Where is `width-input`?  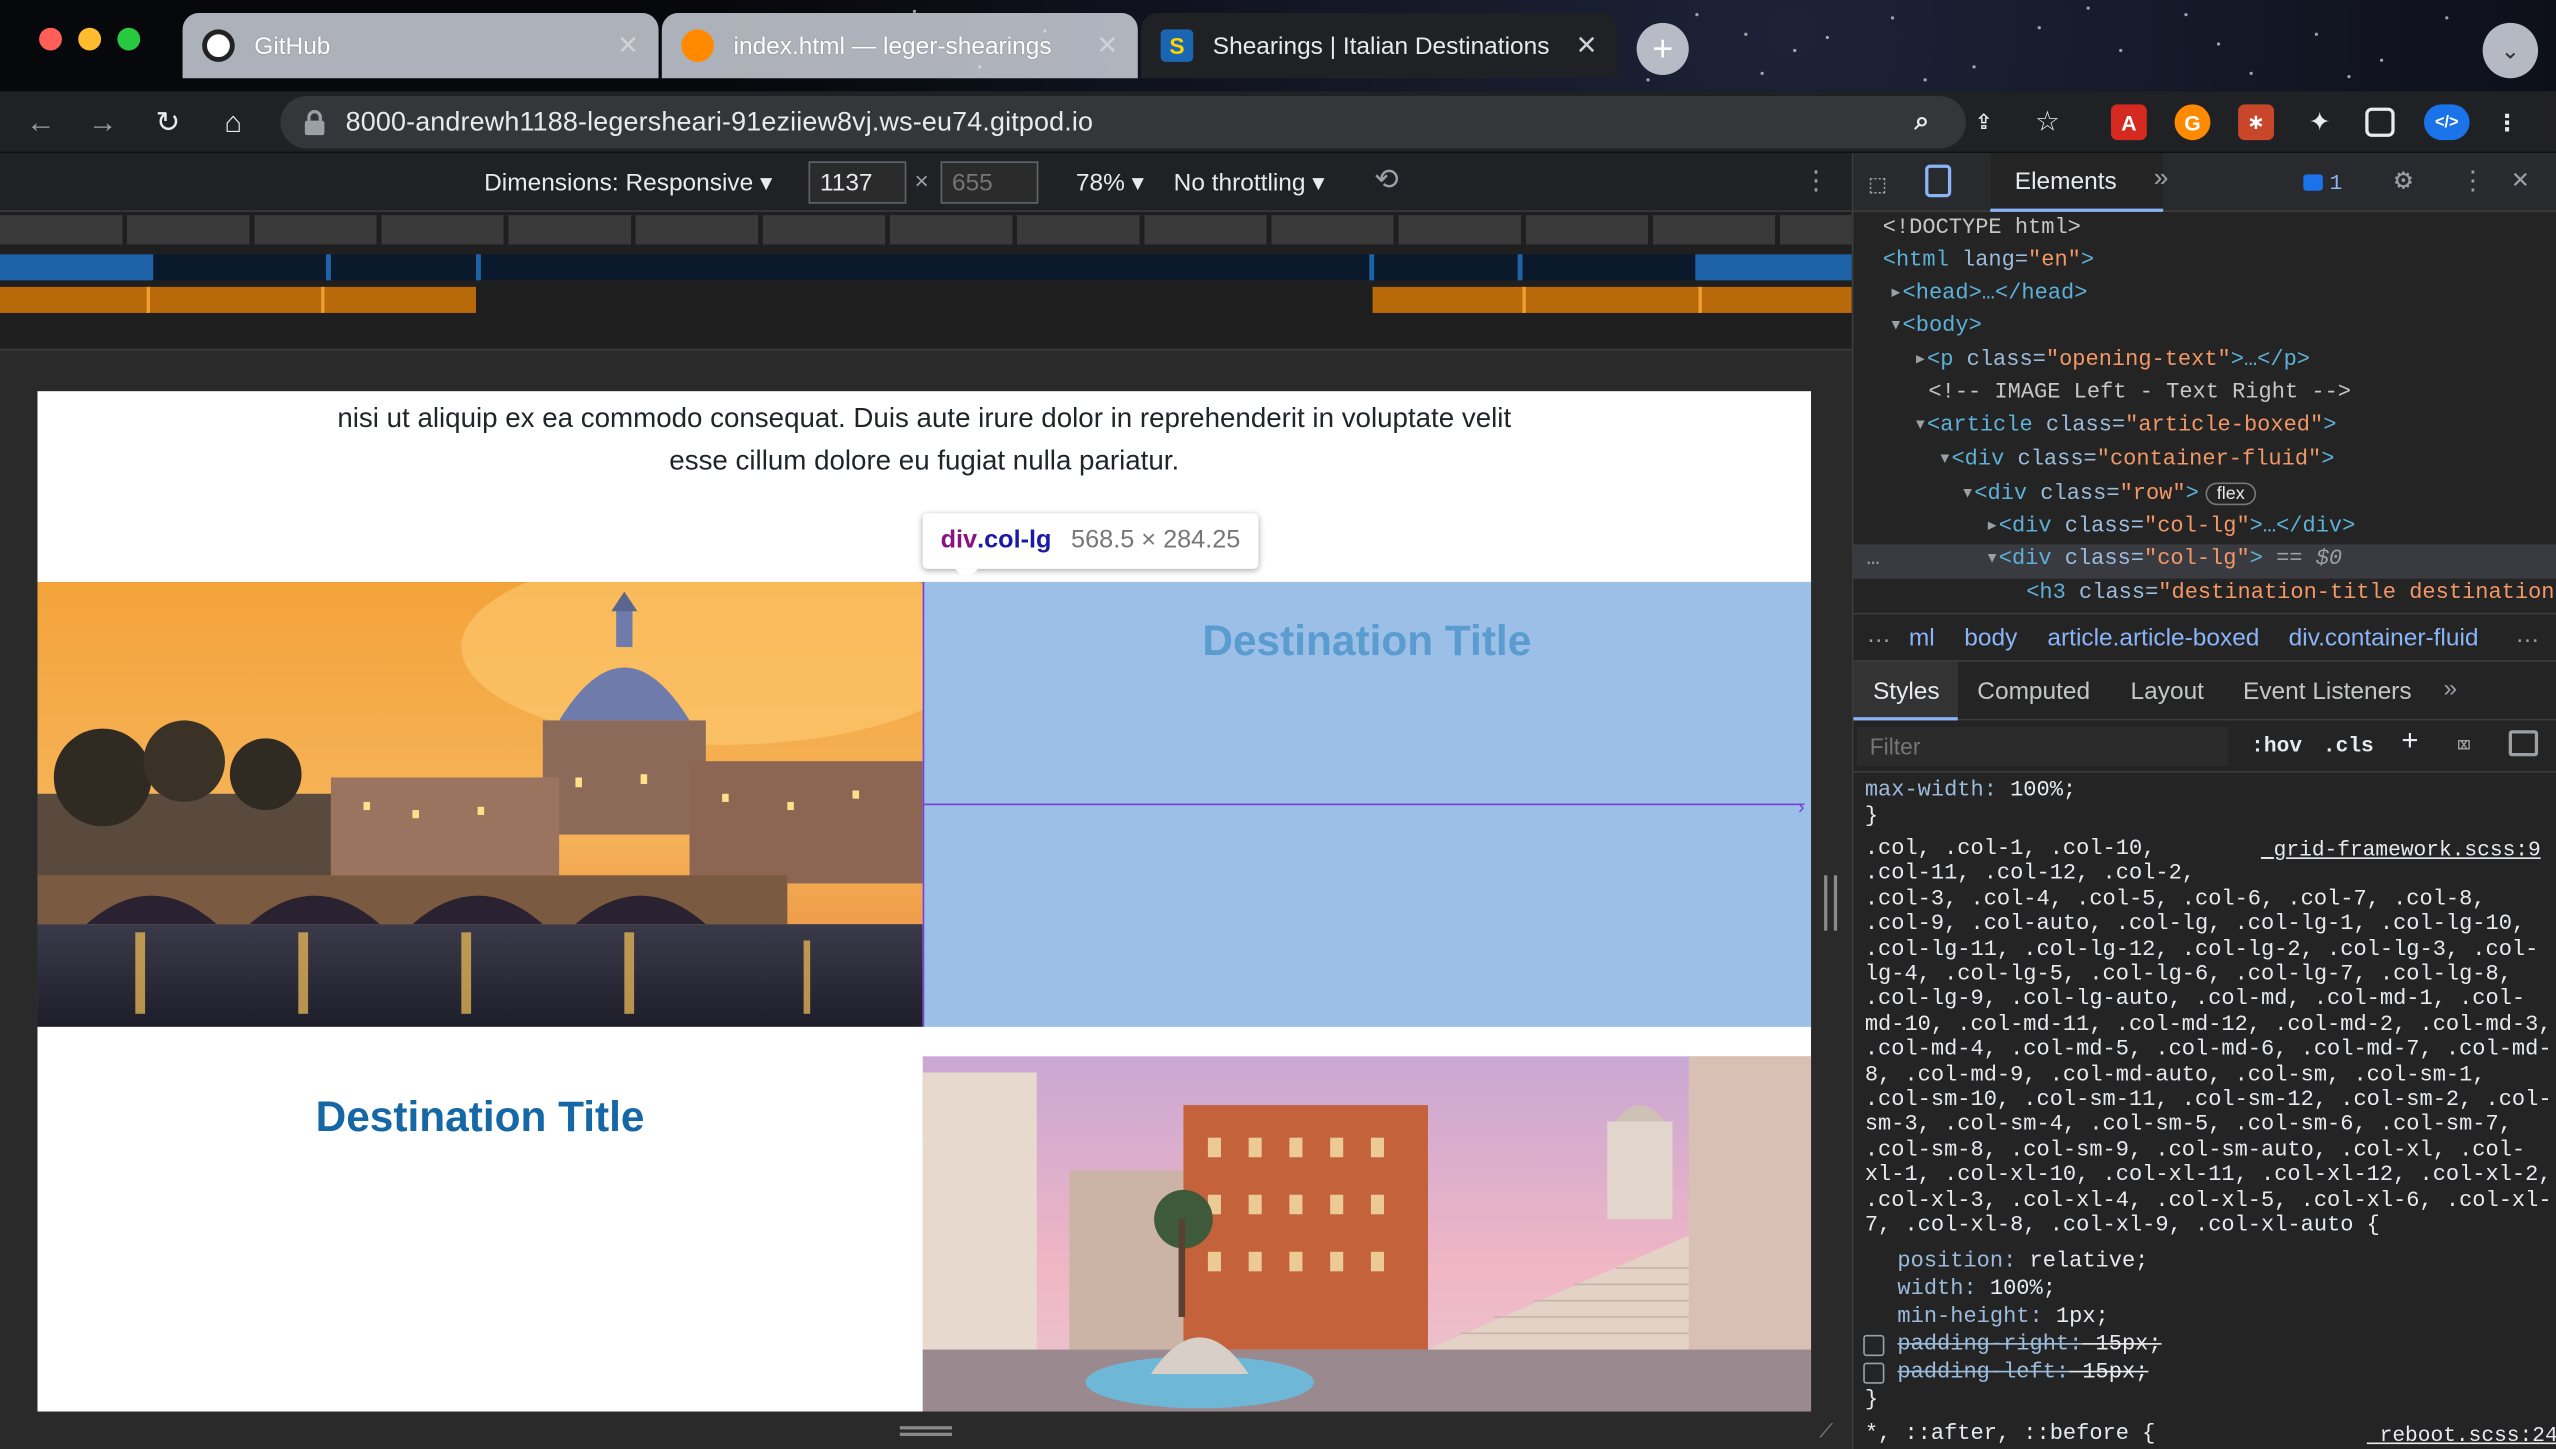
width-input is located at coordinates (857, 182).